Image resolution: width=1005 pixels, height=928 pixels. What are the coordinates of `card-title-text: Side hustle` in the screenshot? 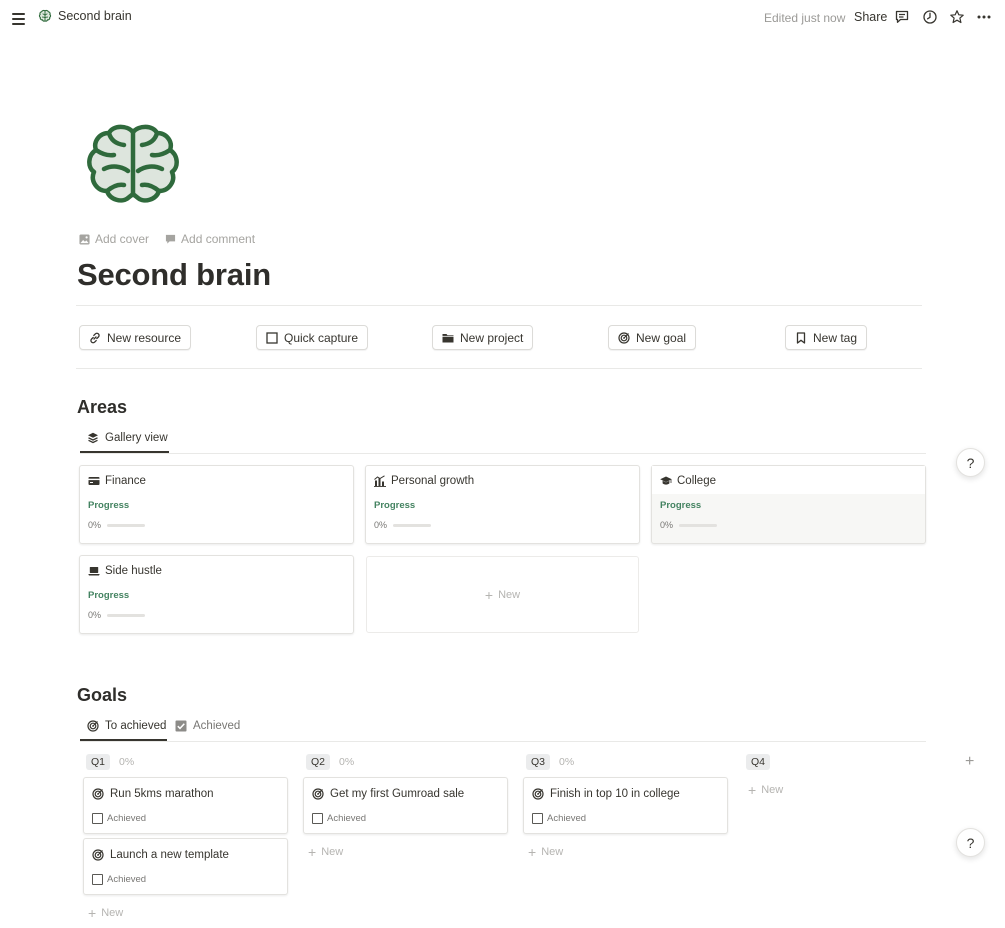 It's located at (133, 571).